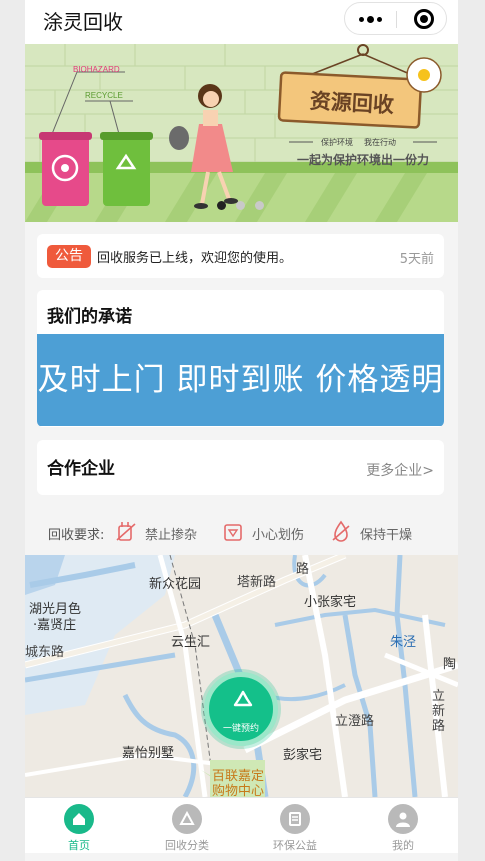 This screenshot has width=485, height=861. I want to click on more-dots-icon, so click(370, 19).